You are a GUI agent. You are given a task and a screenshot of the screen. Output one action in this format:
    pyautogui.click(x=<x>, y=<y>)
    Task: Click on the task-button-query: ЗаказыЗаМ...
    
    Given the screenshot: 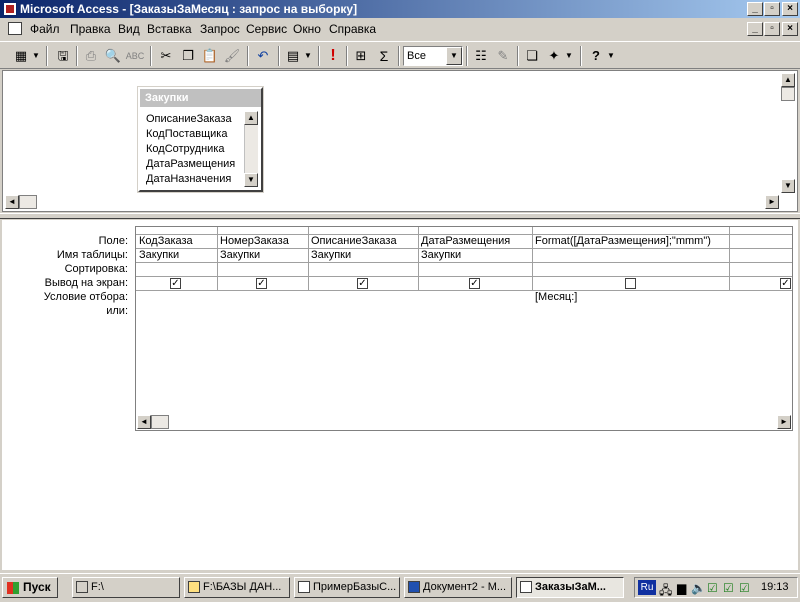 What is the action you would take?
    pyautogui.click(x=570, y=587)
    